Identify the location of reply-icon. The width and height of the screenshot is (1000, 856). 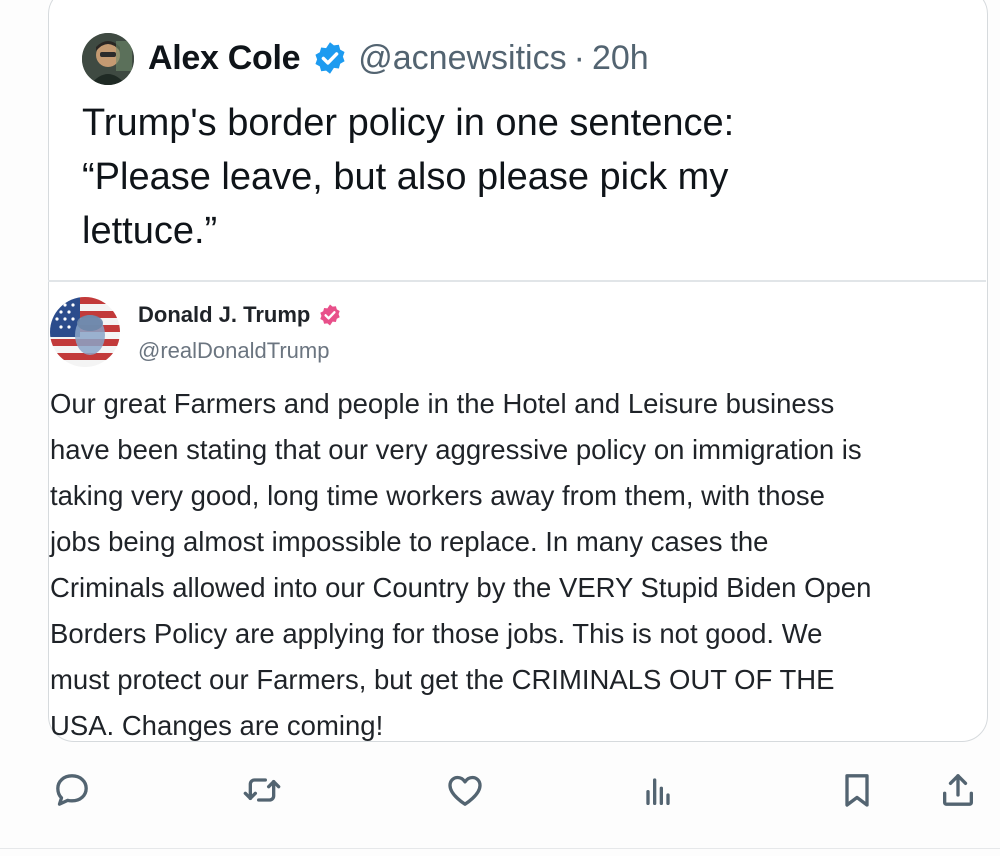
(72, 790).